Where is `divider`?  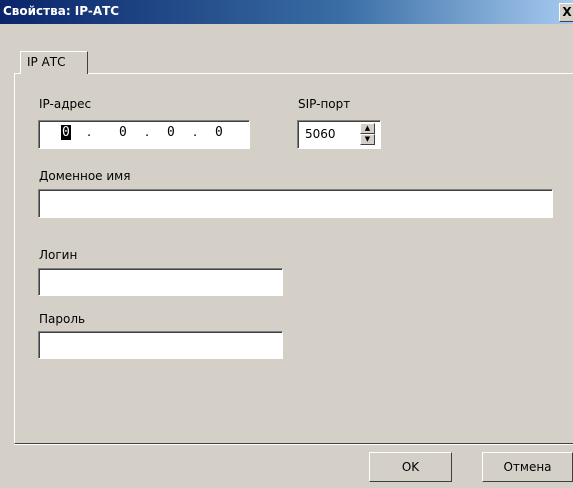 divider is located at coordinates (293, 444).